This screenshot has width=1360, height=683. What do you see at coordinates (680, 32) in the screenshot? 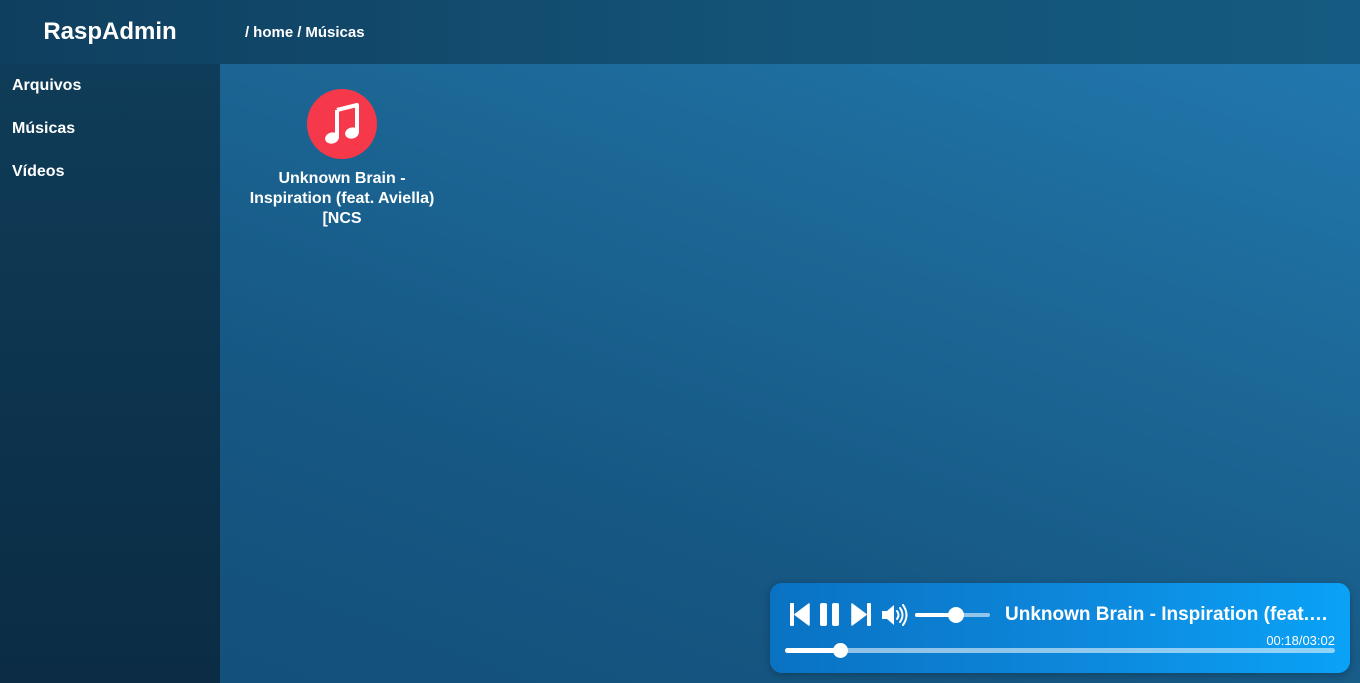
I see `top-bar: RaspAdmin / home / Músicas` at bounding box center [680, 32].